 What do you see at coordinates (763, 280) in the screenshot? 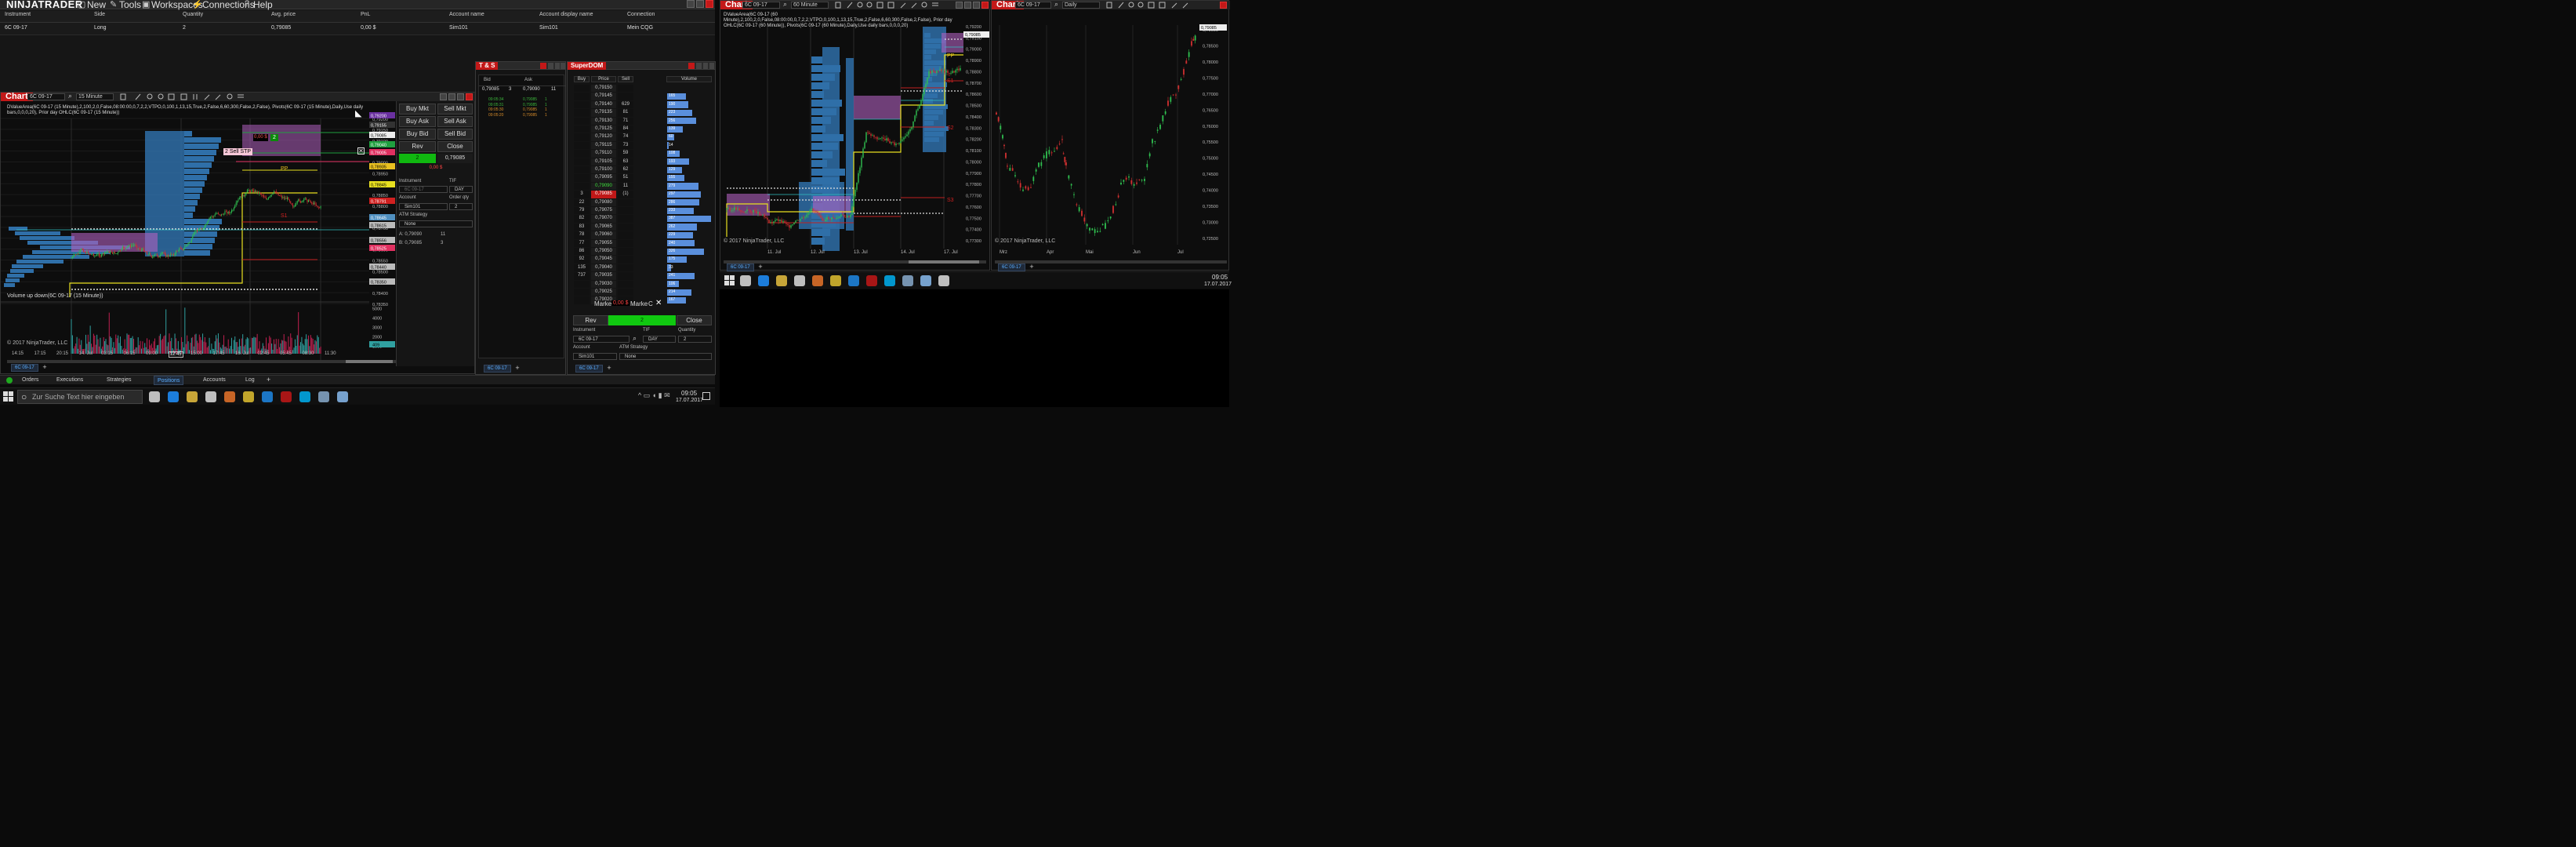
I see `edge-icon` at bounding box center [763, 280].